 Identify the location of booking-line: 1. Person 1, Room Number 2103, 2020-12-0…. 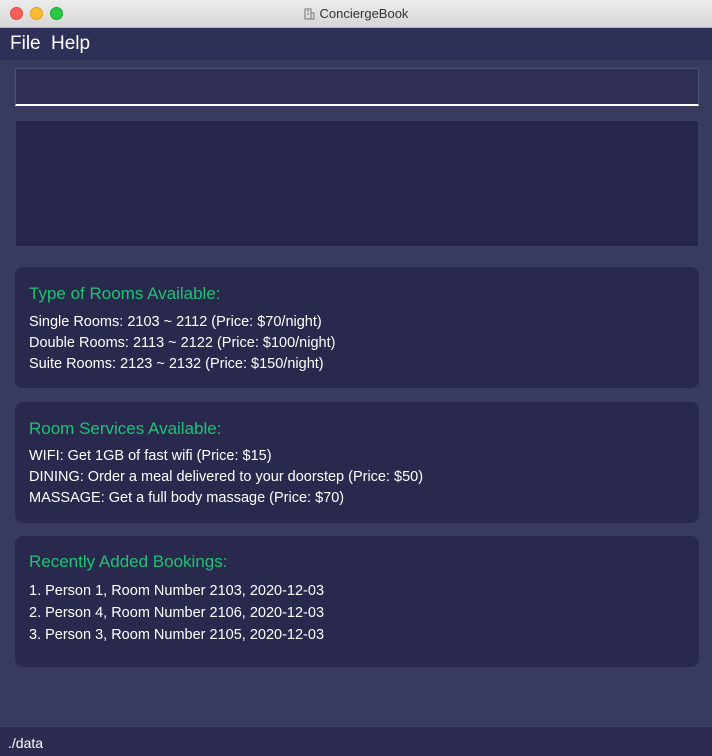
(177, 591).